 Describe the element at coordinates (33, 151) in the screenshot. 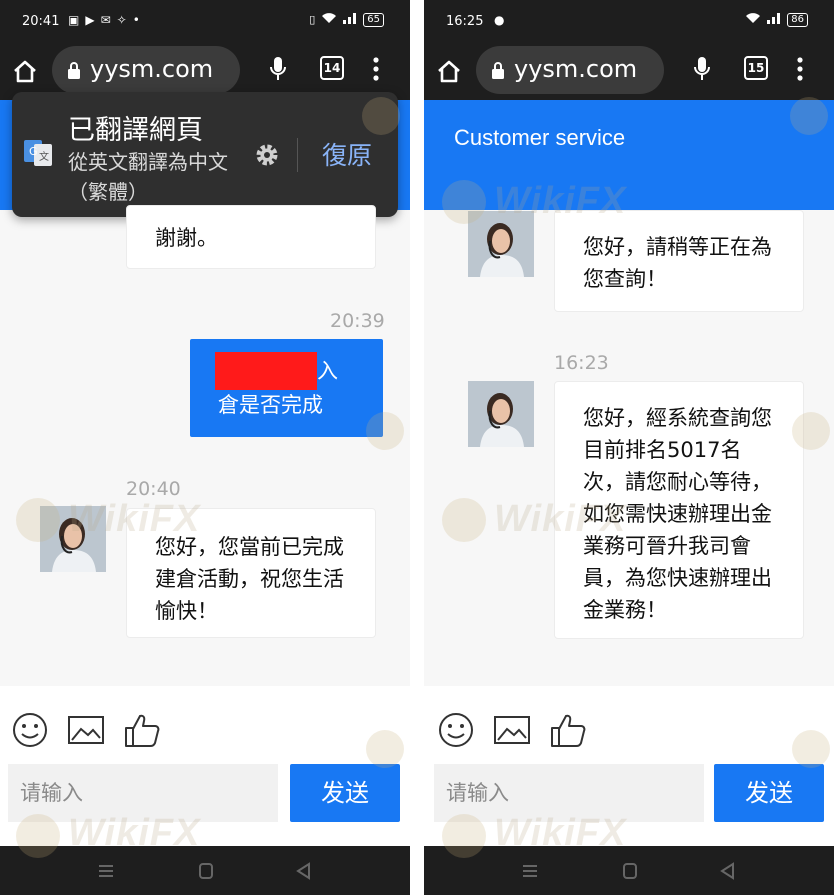

I see `svg-text: G` at that location.